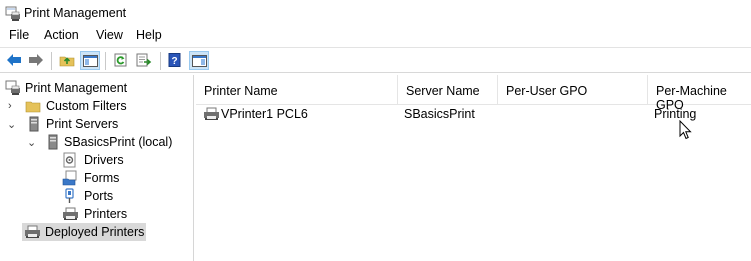  What do you see at coordinates (32, 233) in the screenshot?
I see `deployed-printer-icon` at bounding box center [32, 233].